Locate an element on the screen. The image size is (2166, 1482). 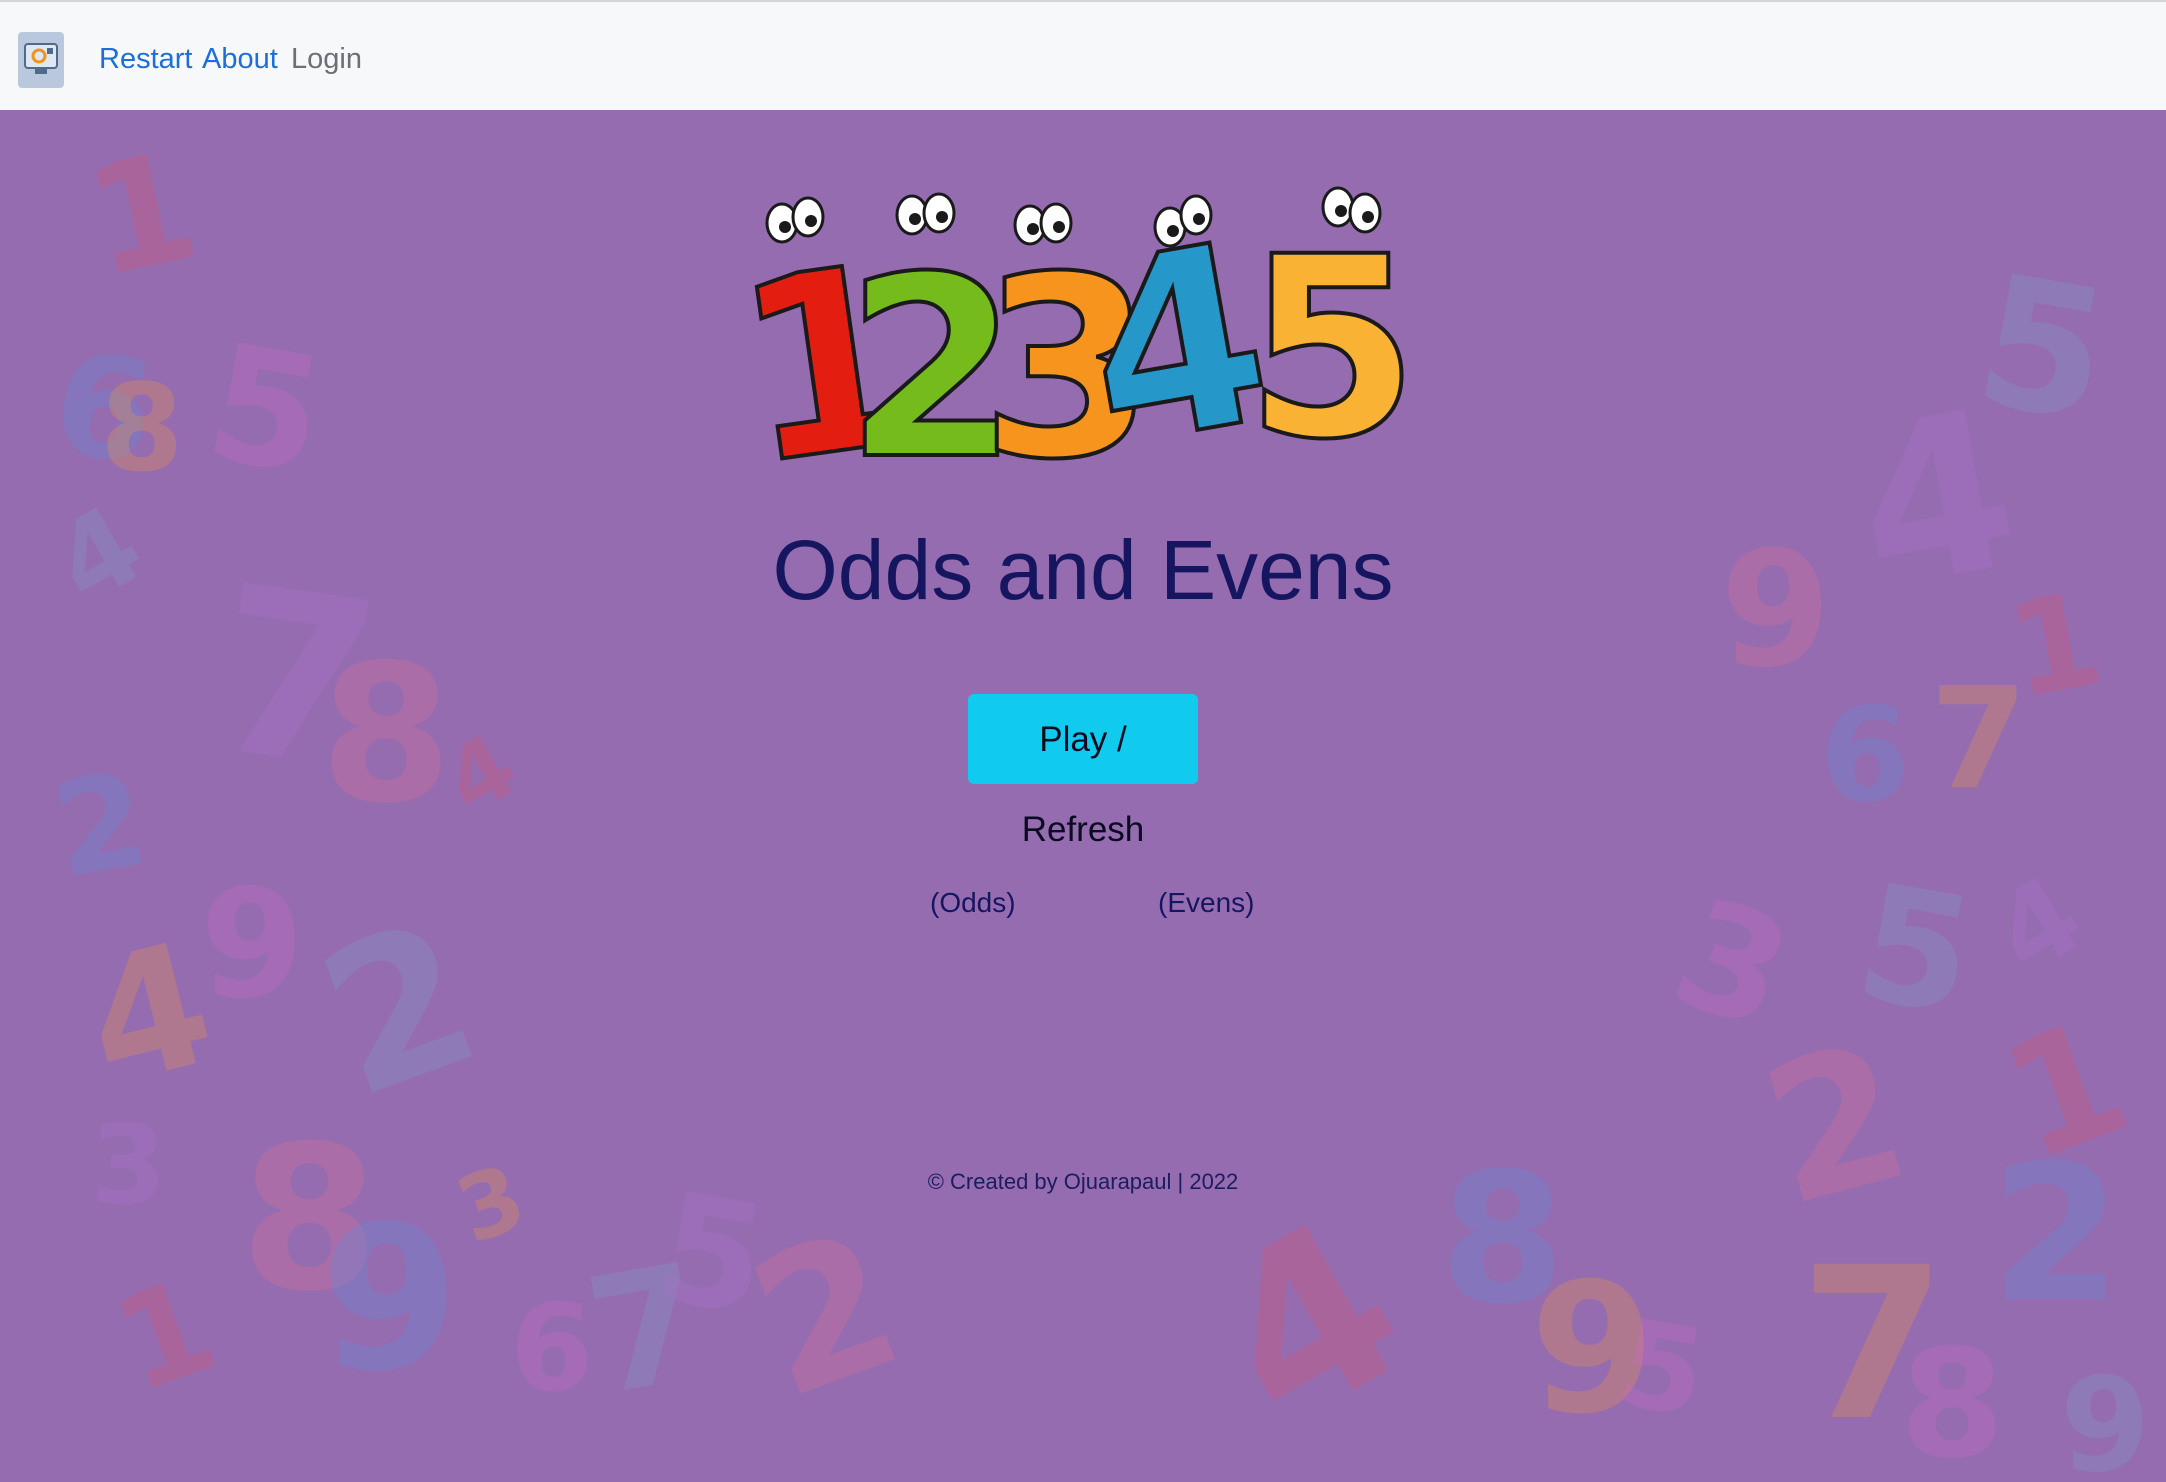
nav-about-link: About is located at coordinates (240, 59).